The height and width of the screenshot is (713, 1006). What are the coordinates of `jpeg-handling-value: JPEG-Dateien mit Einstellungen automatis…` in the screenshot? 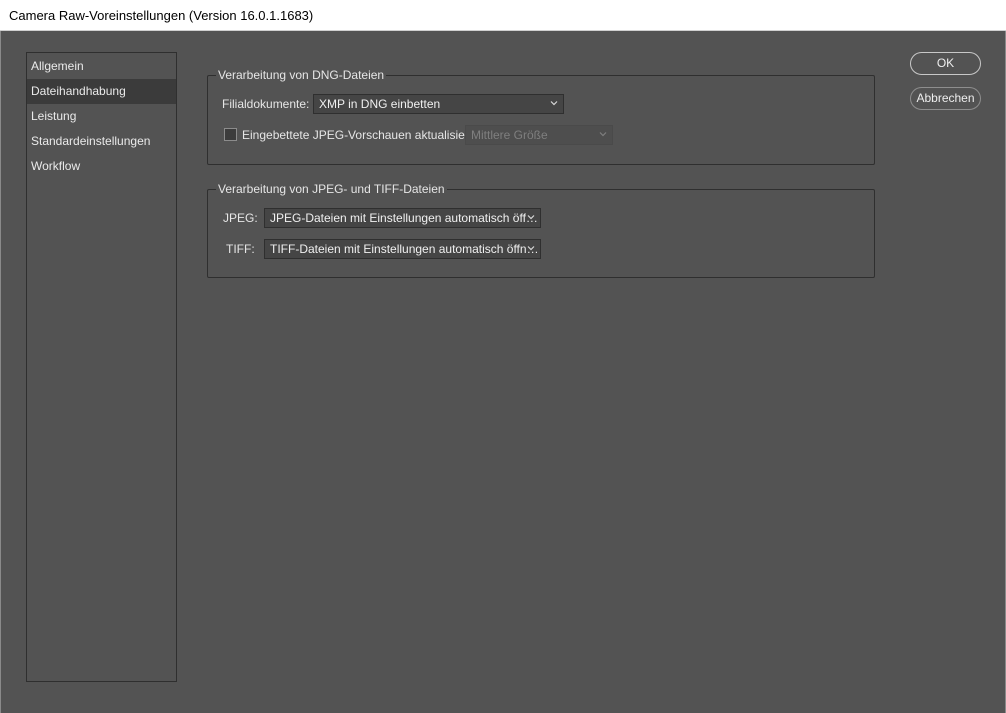 It's located at (404, 218).